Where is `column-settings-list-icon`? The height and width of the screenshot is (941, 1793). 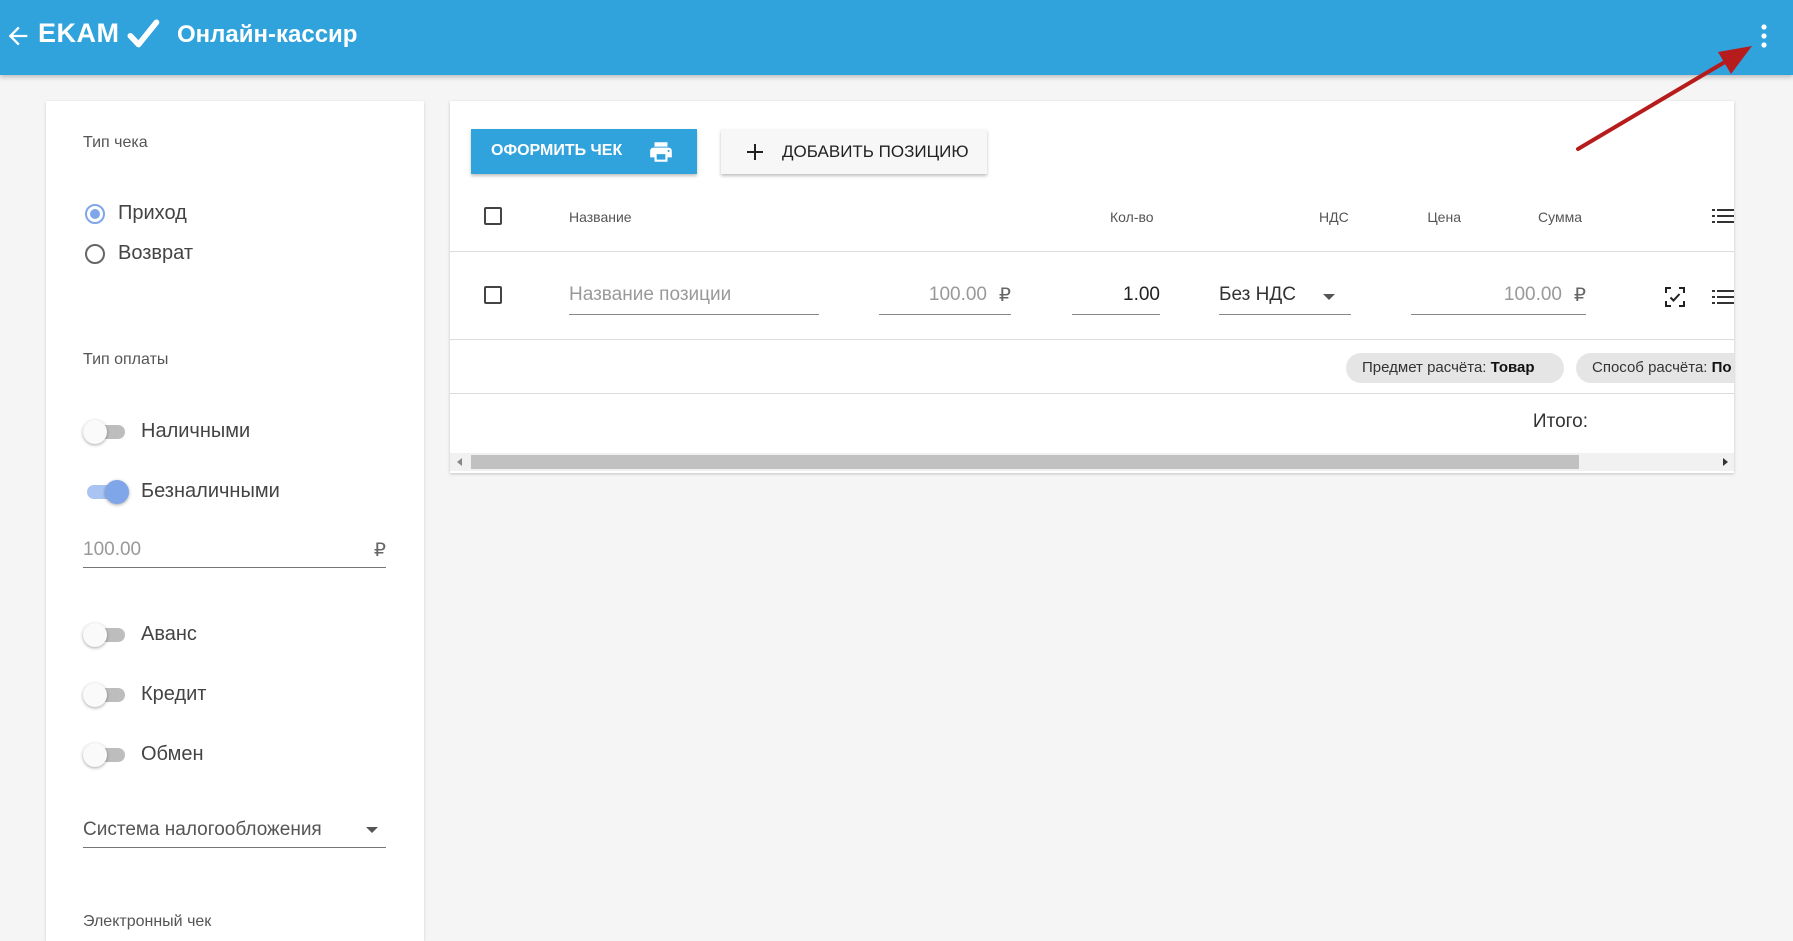
column-settings-list-icon is located at coordinates (1723, 216).